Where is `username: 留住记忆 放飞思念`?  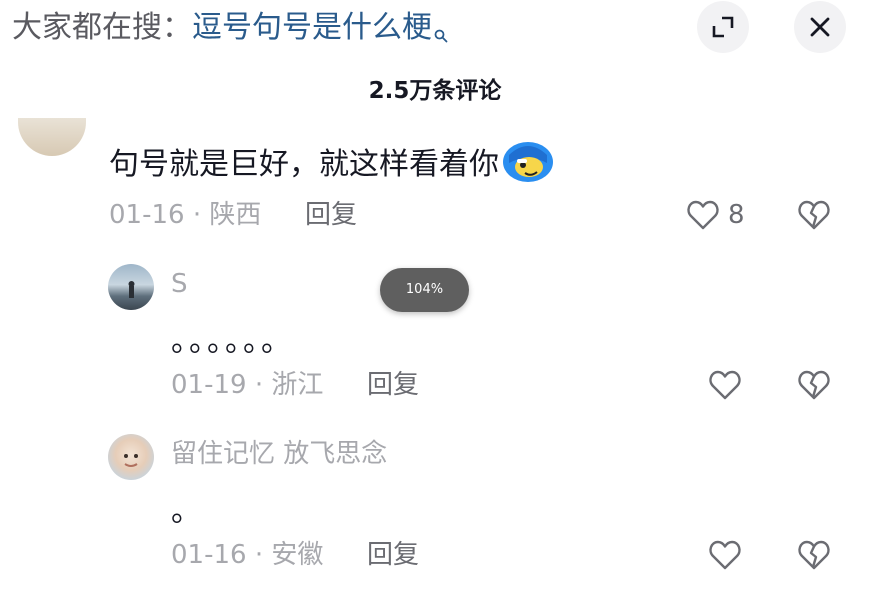
username: 留住记忆 放飞思念 is located at coordinates (279, 454).